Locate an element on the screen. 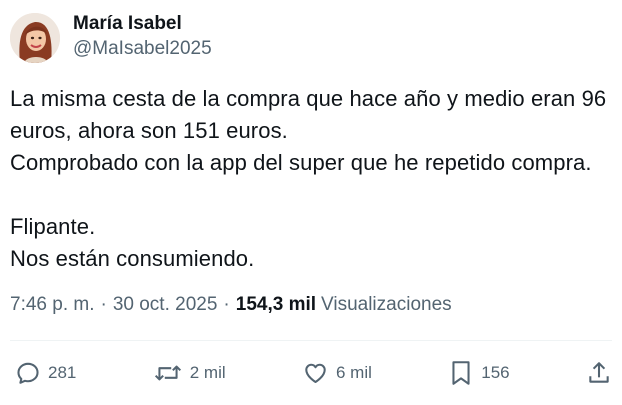  reply-button: 281 is located at coordinates (45, 373).